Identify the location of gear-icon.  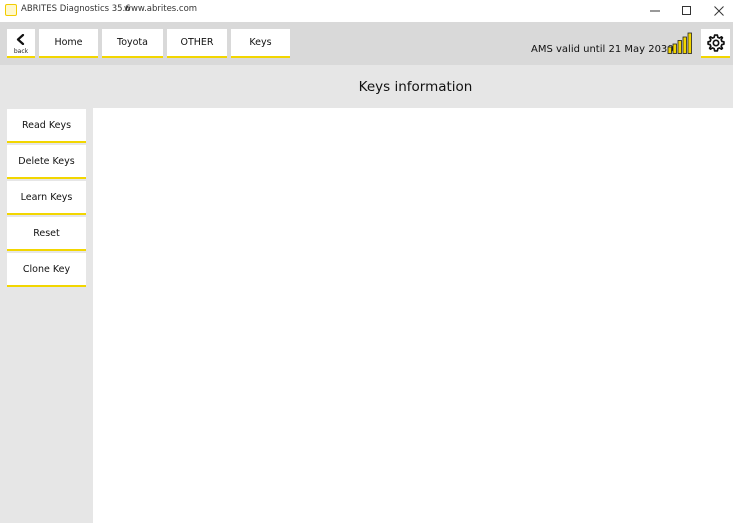
(715, 42).